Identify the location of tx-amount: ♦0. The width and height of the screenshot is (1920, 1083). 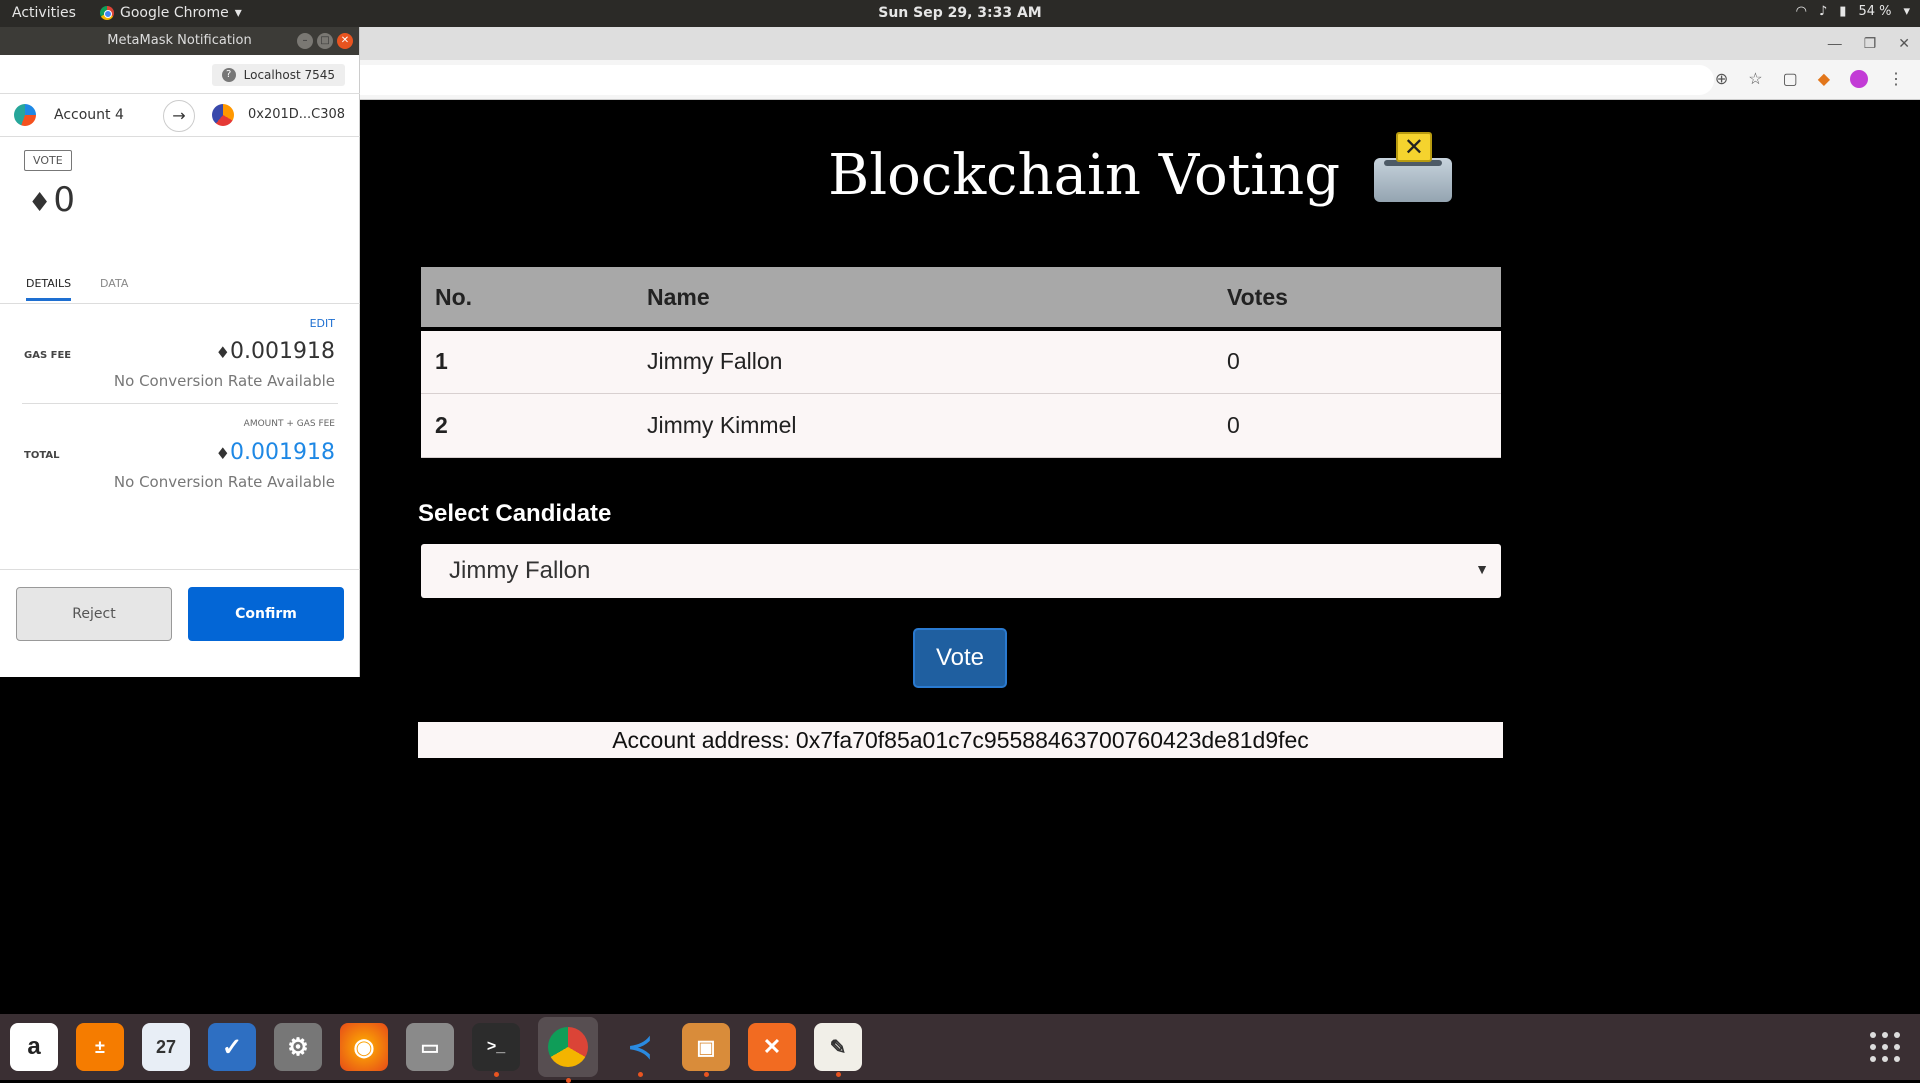
(51, 200).